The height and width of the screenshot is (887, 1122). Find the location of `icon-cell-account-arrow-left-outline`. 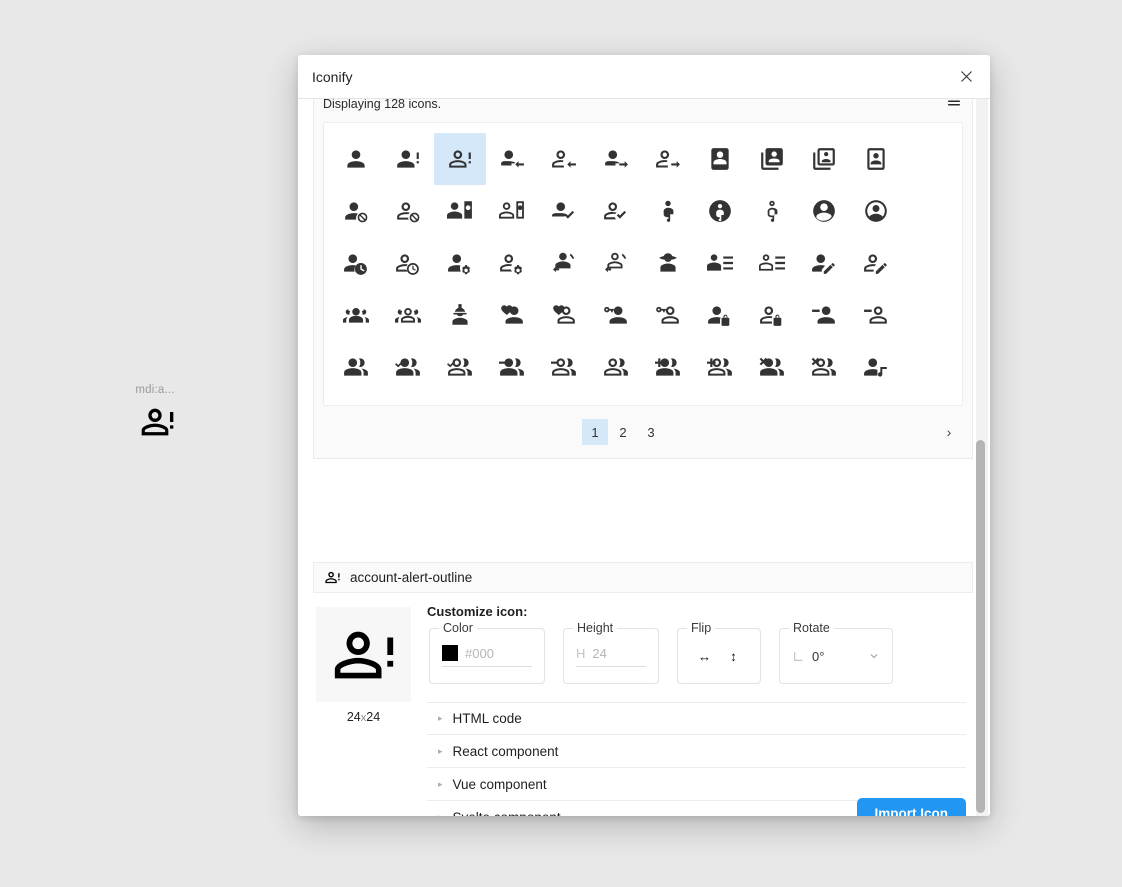

icon-cell-account-arrow-left-outline is located at coordinates (564, 159).